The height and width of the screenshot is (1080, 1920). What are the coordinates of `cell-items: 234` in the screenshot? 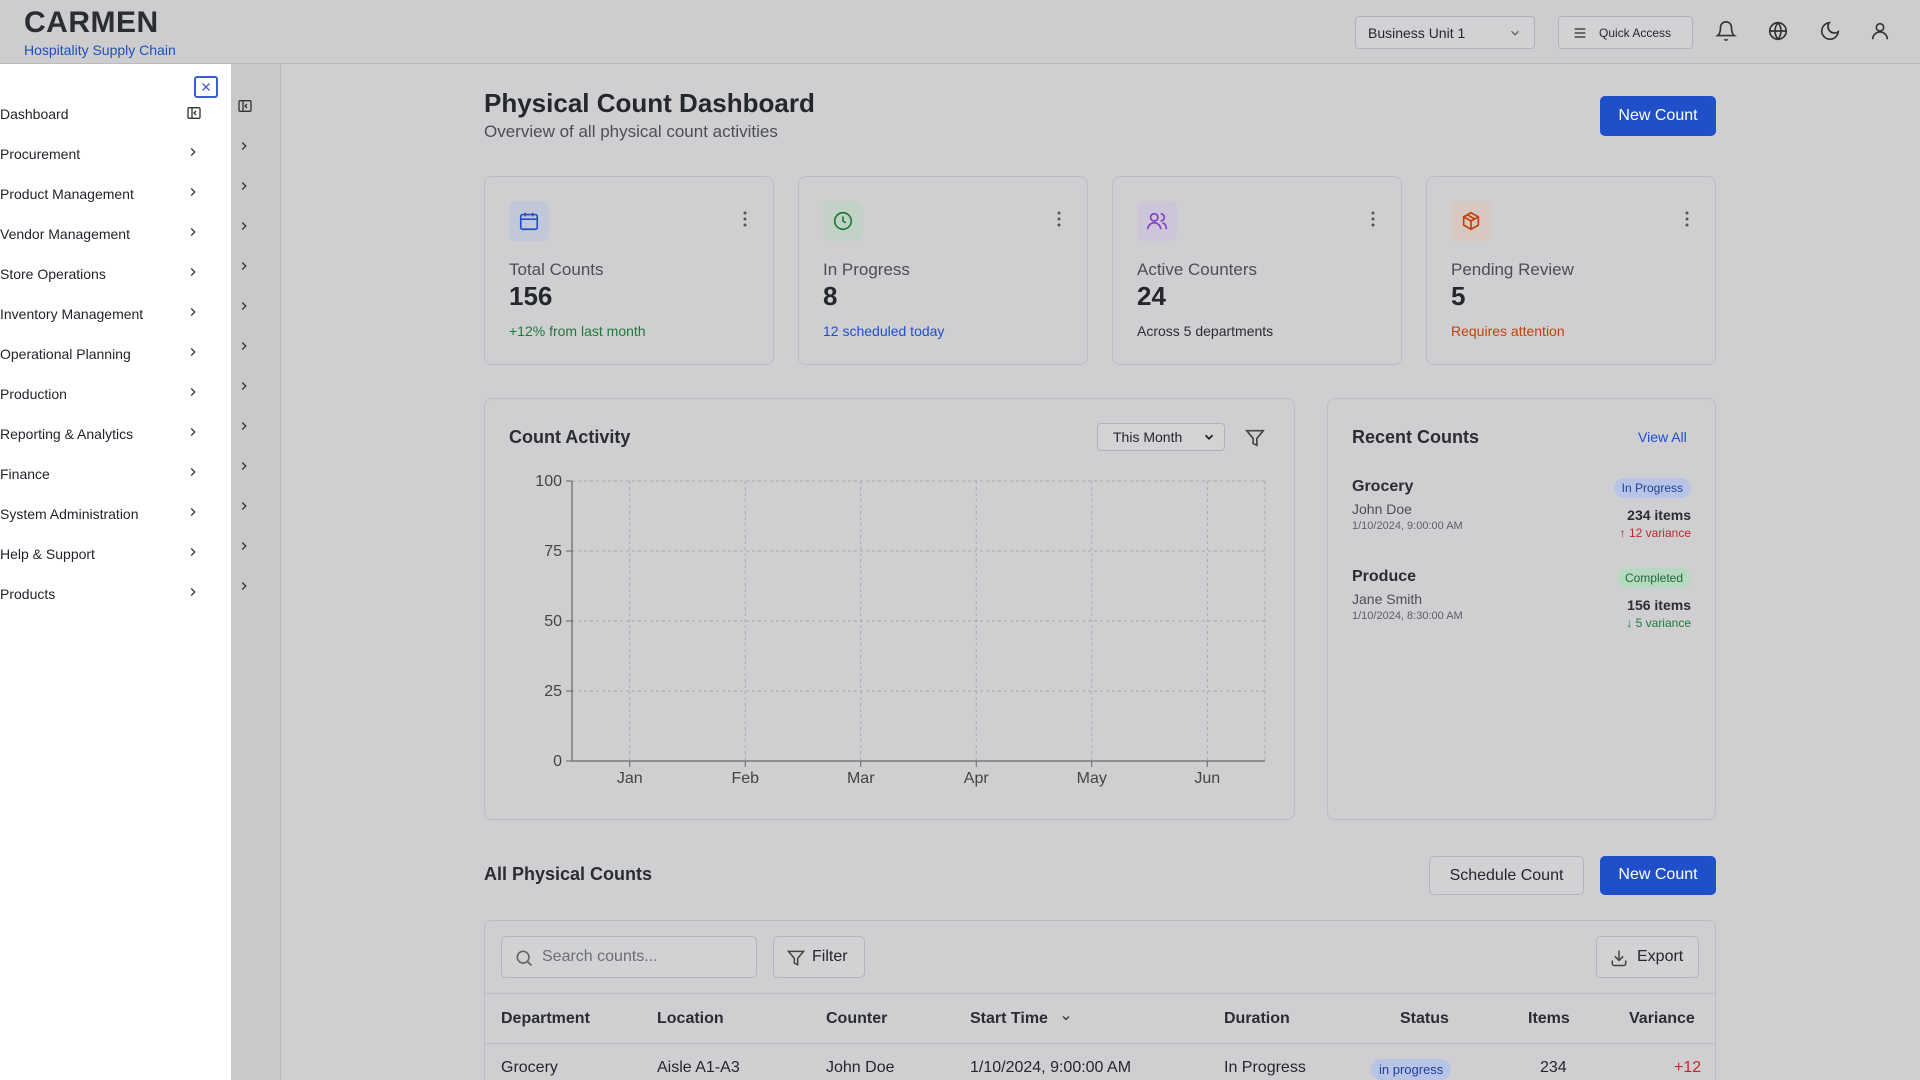 It's located at (1553, 1067).